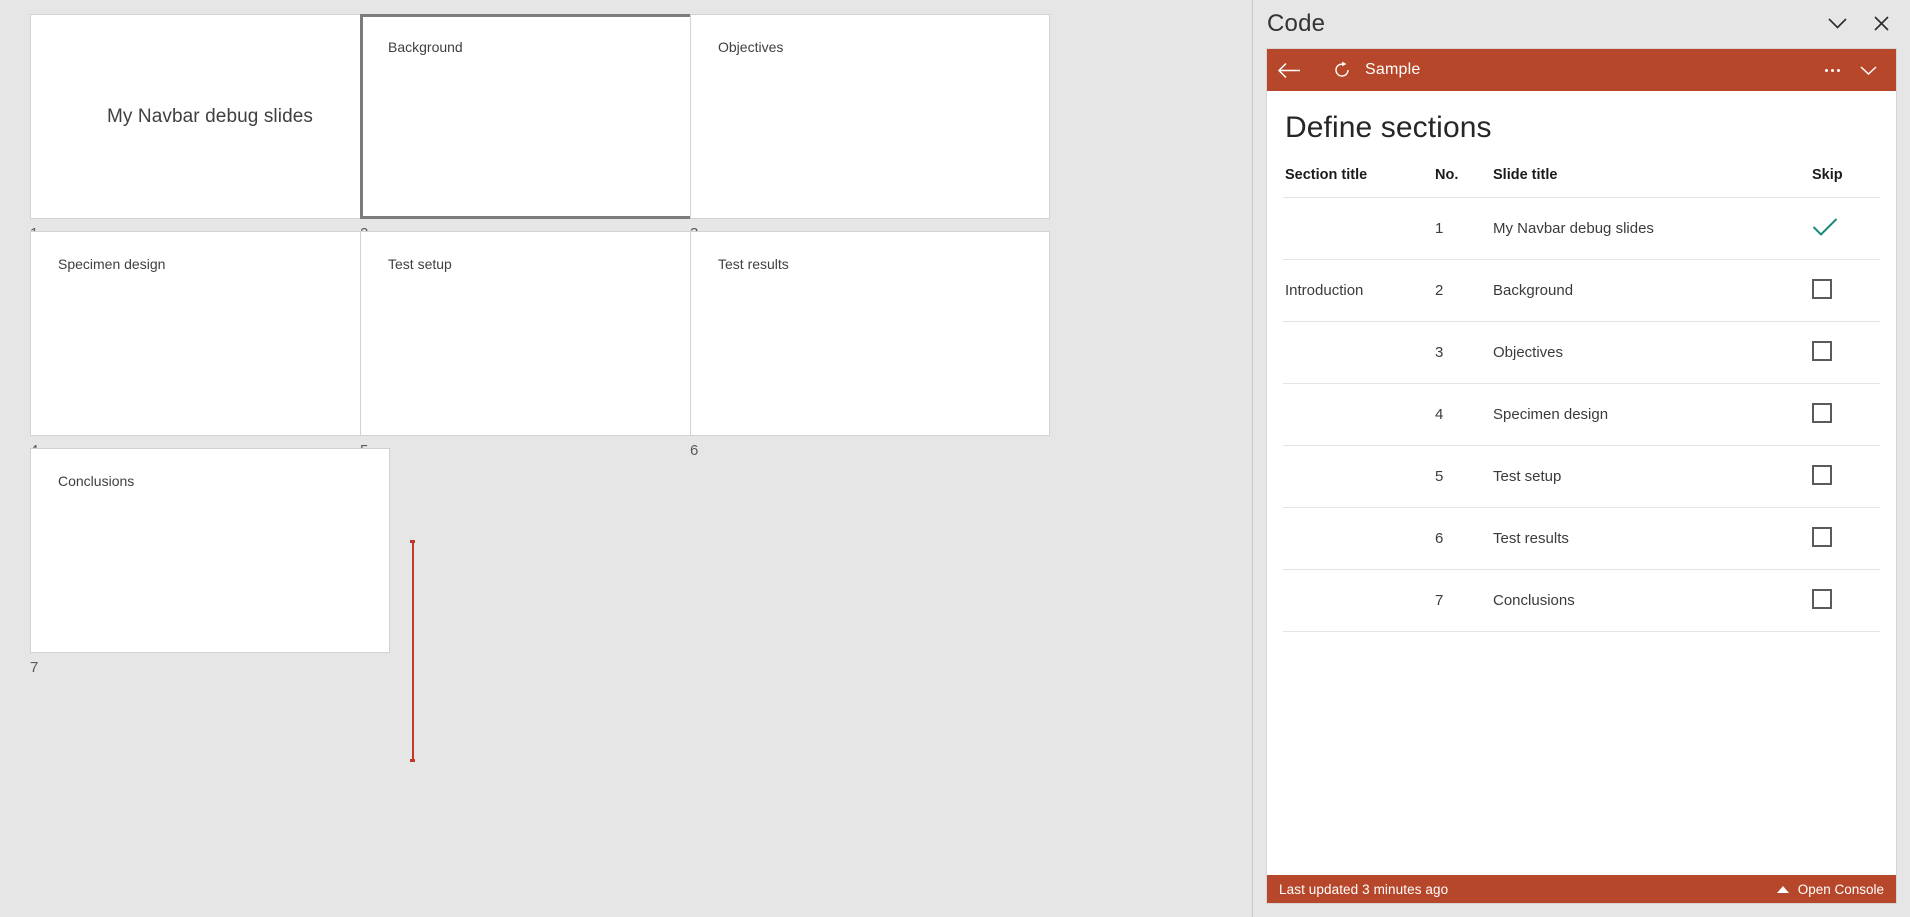 The height and width of the screenshot is (917, 1910). What do you see at coordinates (1464, 538) in the screenshot?
I see `cell-slide-number: 6` at bounding box center [1464, 538].